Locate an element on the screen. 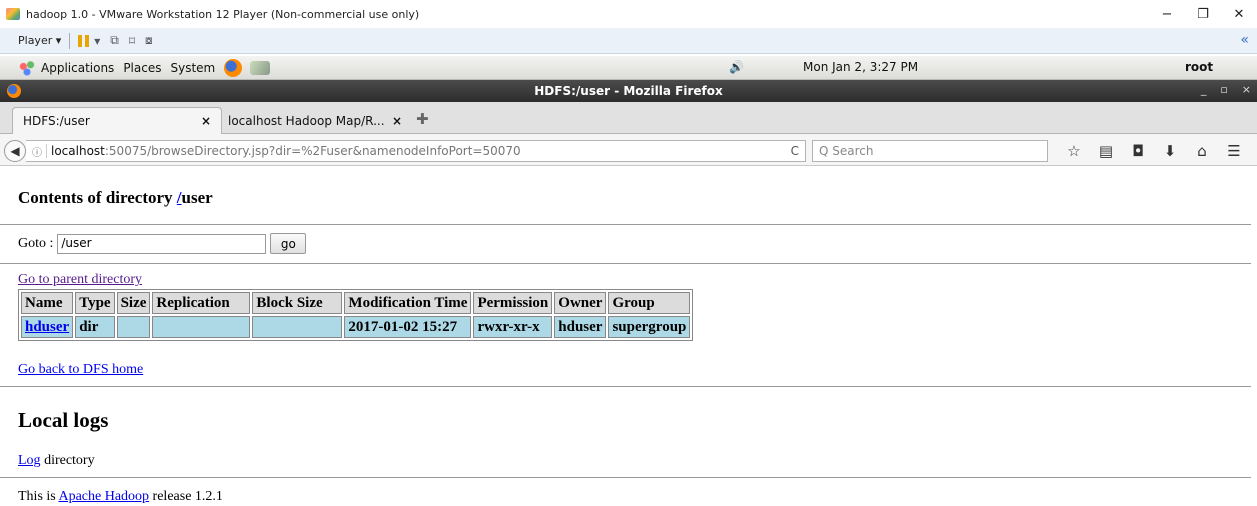 Image resolution: width=1257 pixels, height=506 pixels. modification-time-cell: 2017-01-02 15:27 is located at coordinates (408, 327).